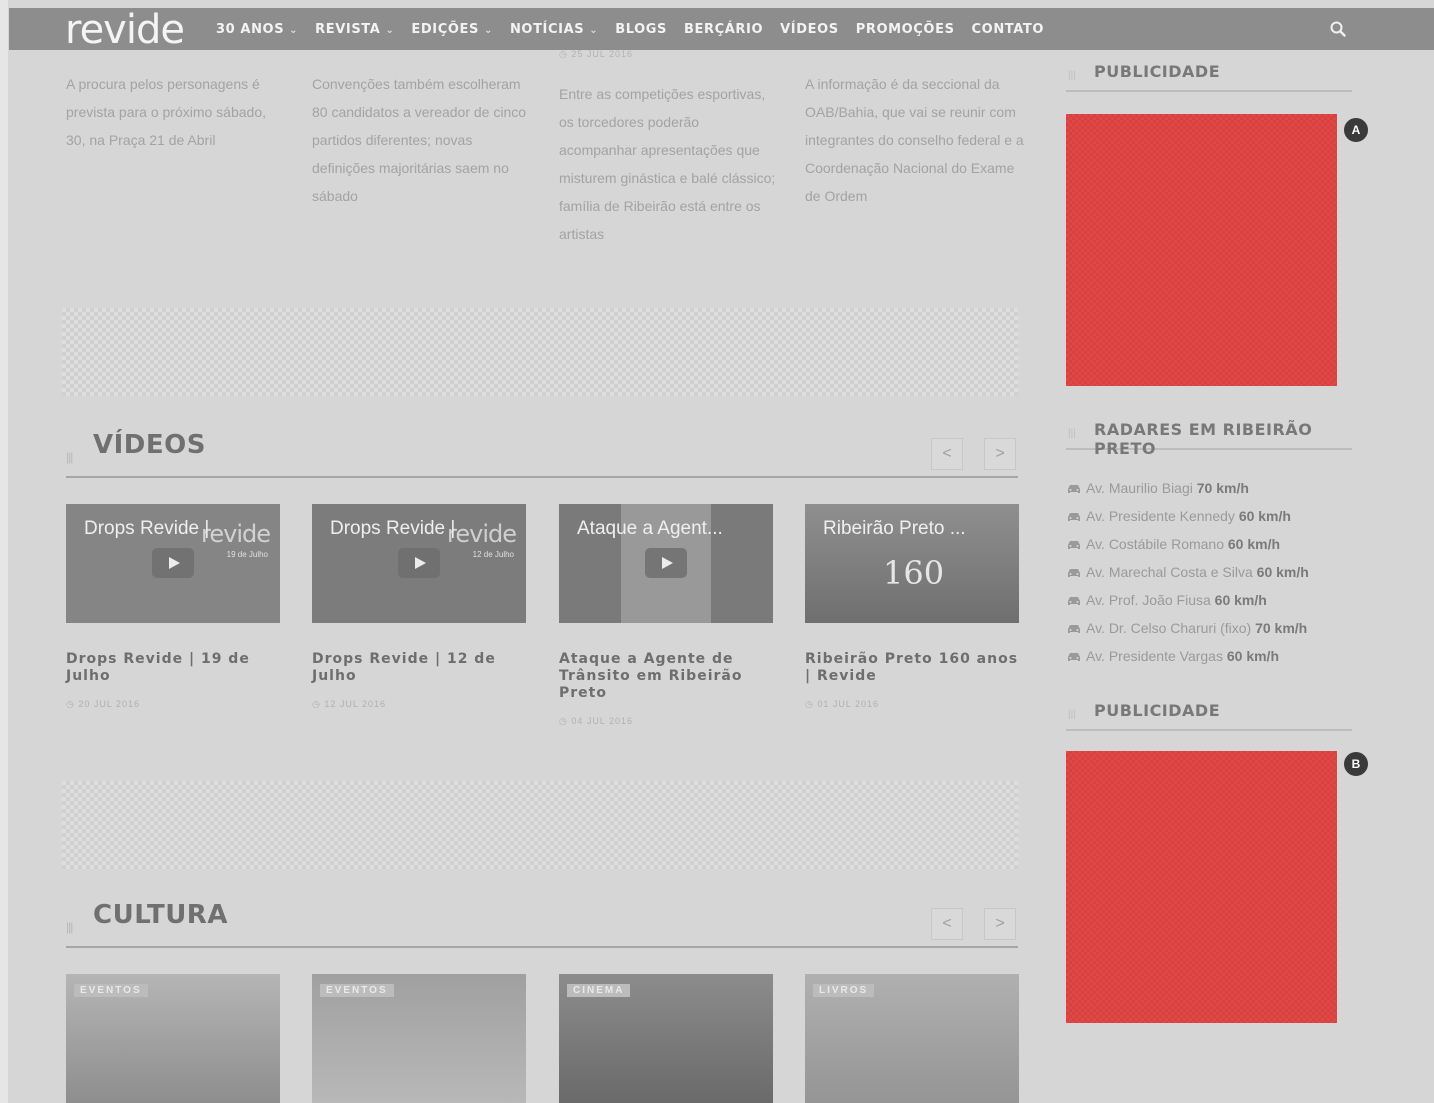 The width and height of the screenshot is (1434, 1103). What do you see at coordinates (1169, 628) in the screenshot?
I see `radar-street: Av. Dr. Celso Charuri (fixo)` at bounding box center [1169, 628].